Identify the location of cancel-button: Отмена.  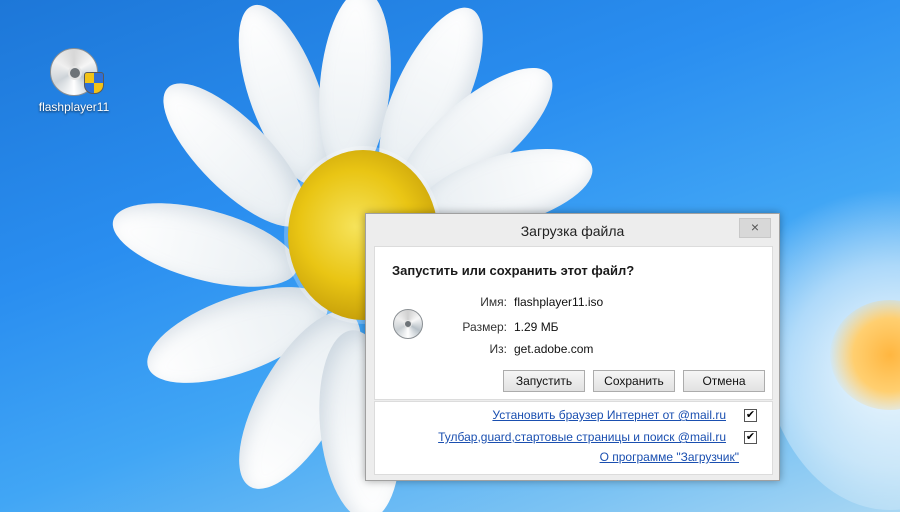
(724, 381).